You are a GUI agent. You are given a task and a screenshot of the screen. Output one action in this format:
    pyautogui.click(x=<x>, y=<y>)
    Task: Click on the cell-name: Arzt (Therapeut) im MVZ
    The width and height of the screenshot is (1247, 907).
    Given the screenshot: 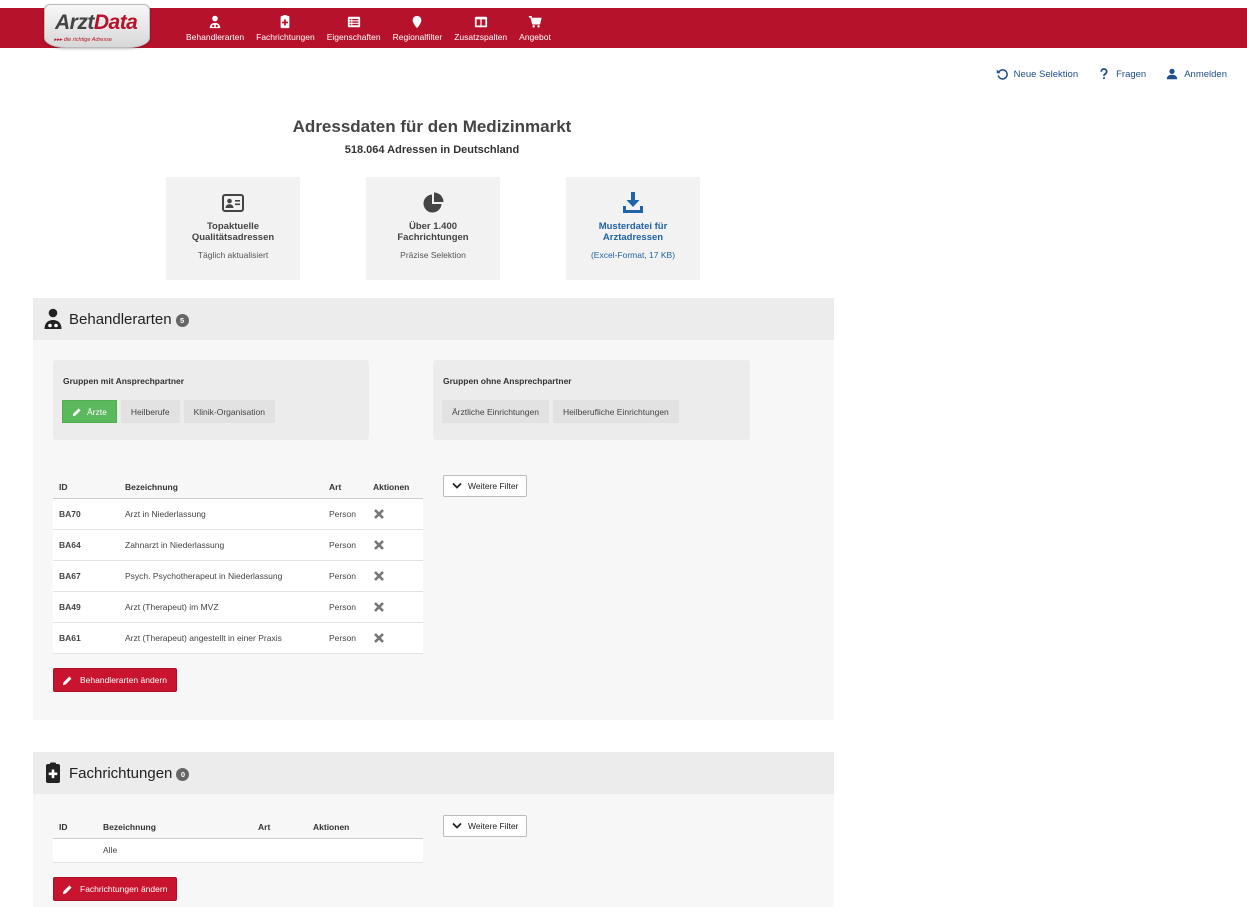 What is the action you would take?
    pyautogui.click(x=221, y=607)
    